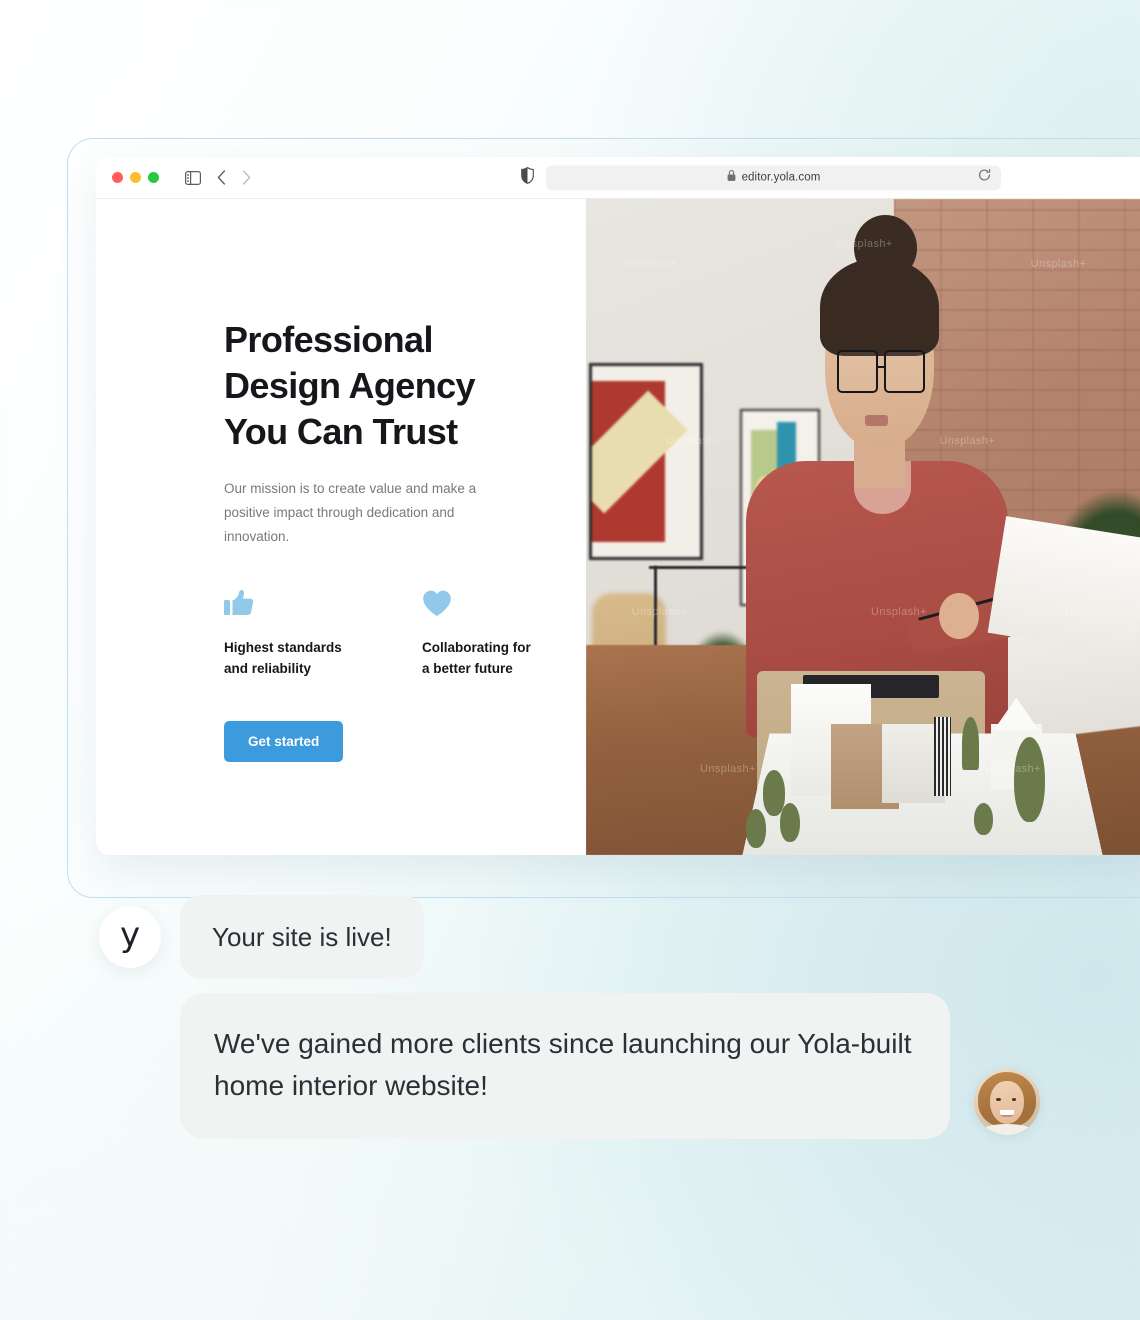  I want to click on sidebar-toggle-icon, so click(193, 177).